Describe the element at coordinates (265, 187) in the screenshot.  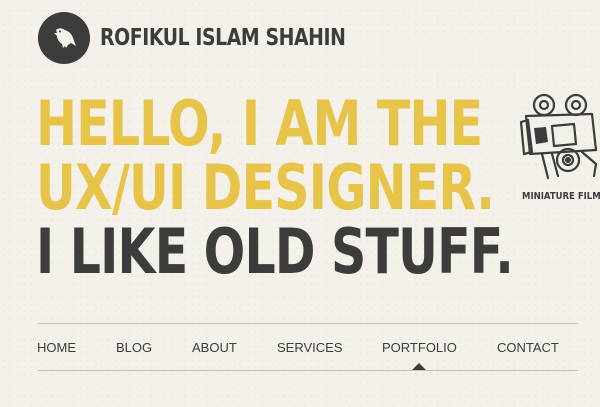
I see `headline-line-2: UX/UI DESIGNER.` at that location.